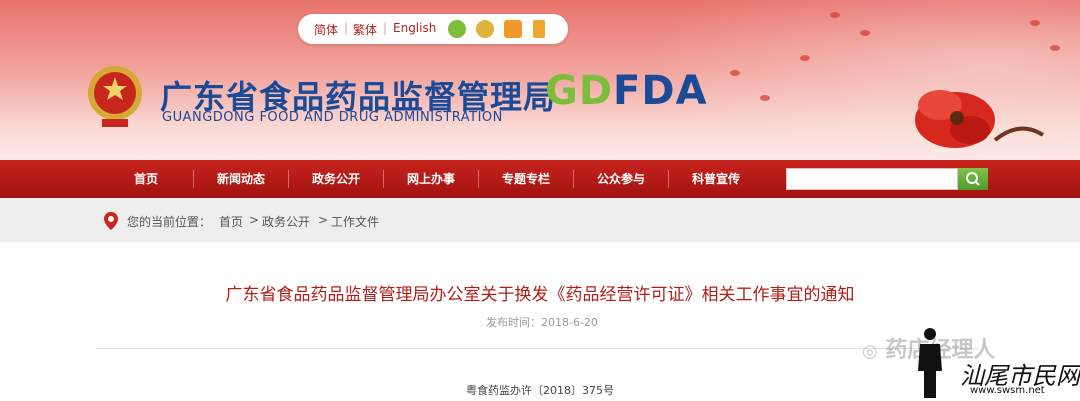 Image resolution: width=1080 pixels, height=401 pixels. I want to click on nav-item-news: 新闻动态, so click(241, 179).